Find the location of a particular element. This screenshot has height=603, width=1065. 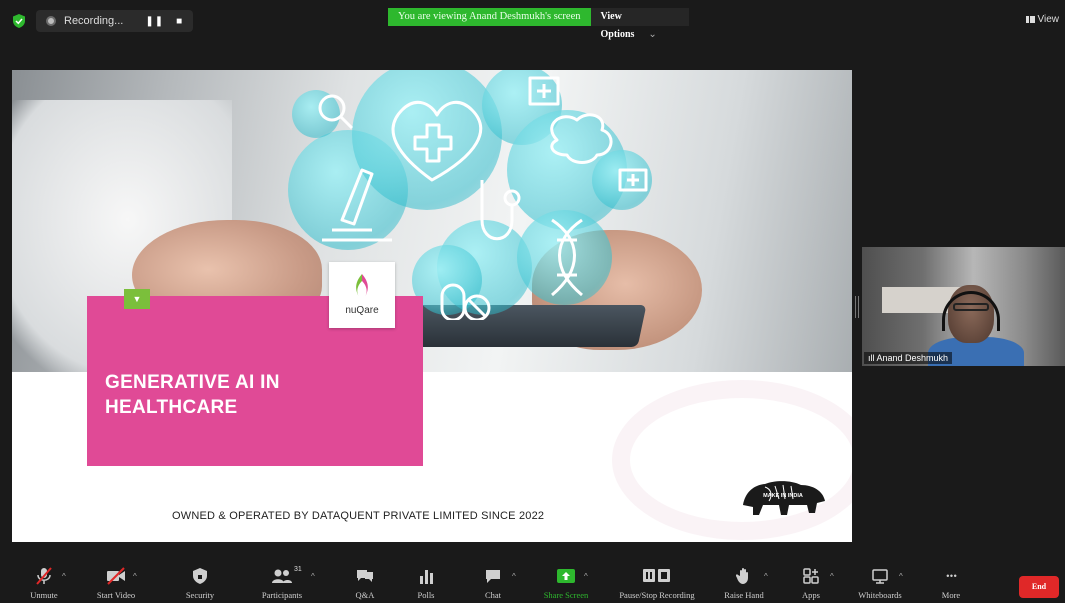

pause-stop-recording-icon is located at coordinates (656, 575).